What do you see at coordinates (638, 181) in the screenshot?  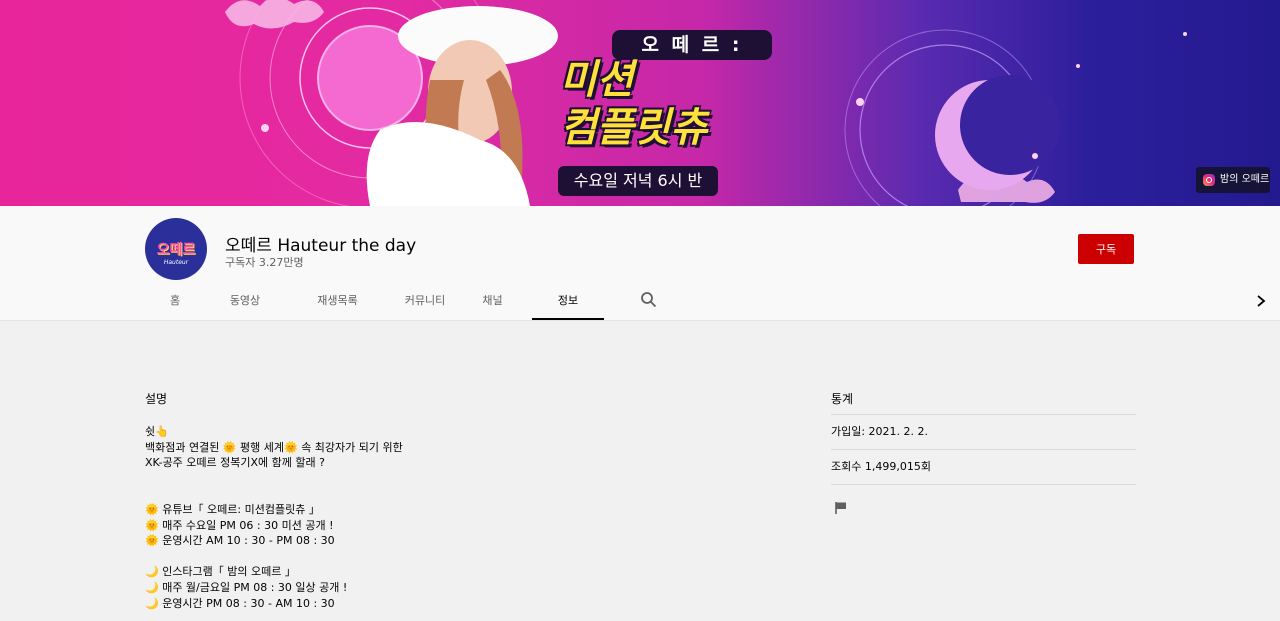 I see `banner-logo-sub: 수요일 저녁 6시 반` at bounding box center [638, 181].